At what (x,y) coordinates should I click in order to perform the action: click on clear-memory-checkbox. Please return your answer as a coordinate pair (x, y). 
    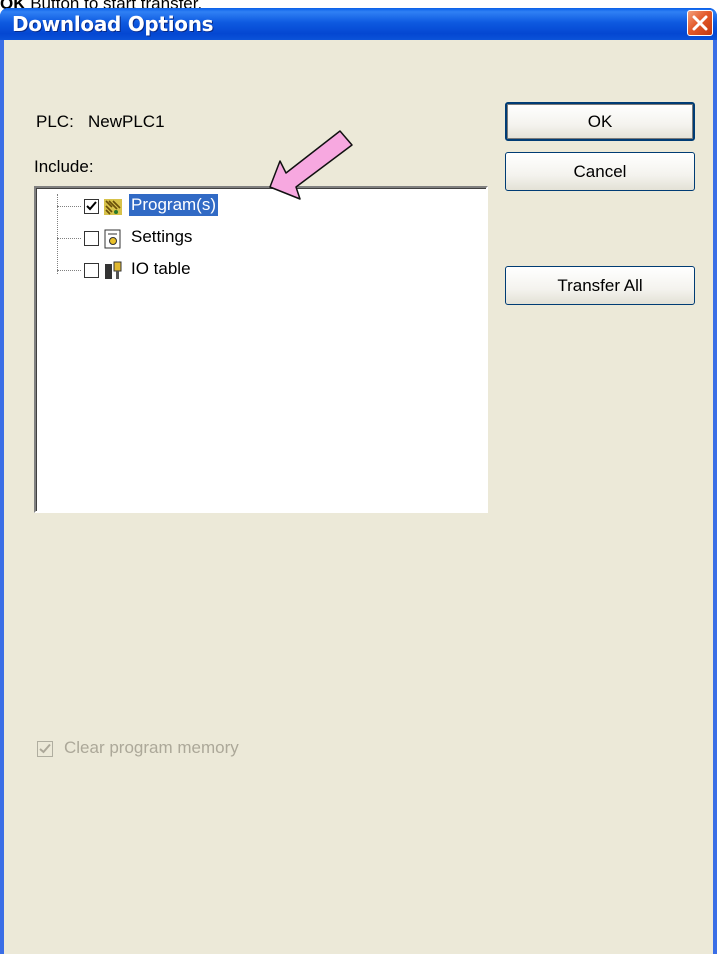
    Looking at the image, I should click on (45, 749).